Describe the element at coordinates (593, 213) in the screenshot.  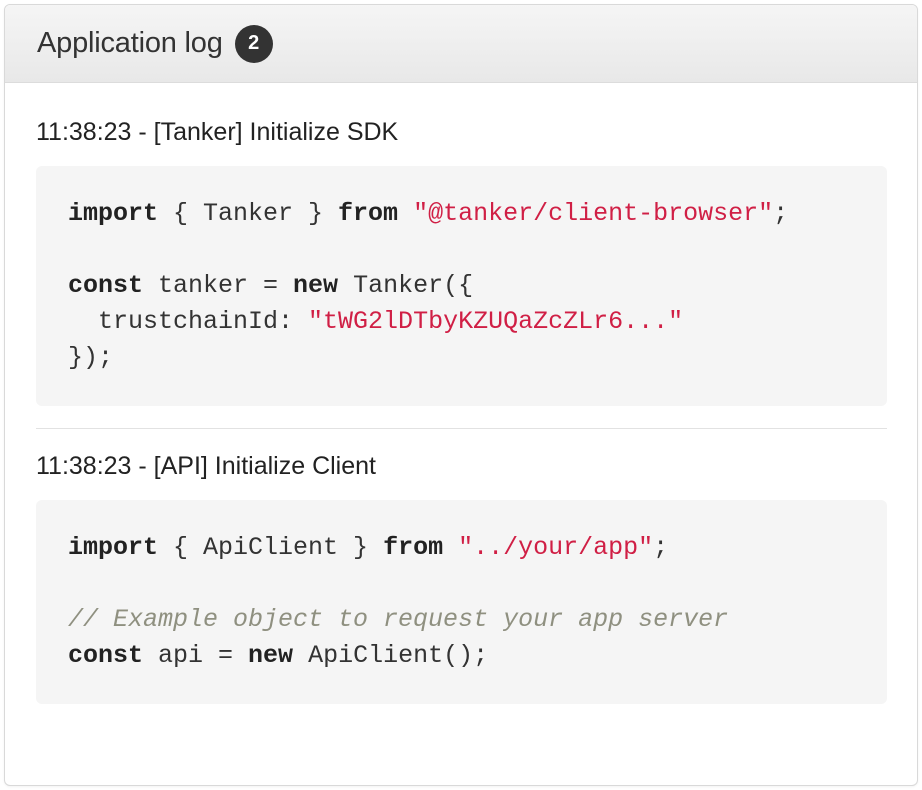
I see `string-literal: "@tanker/client-browser"` at that location.